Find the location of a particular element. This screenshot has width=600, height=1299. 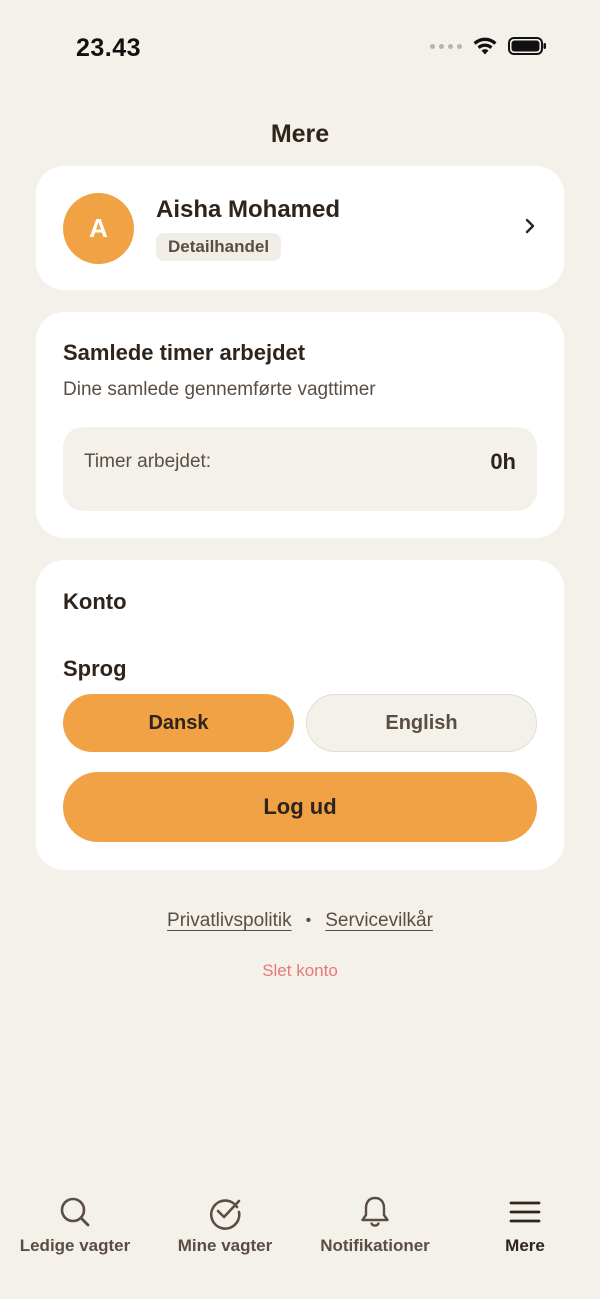

tab-more: Mere is located at coordinates (525, 1225).